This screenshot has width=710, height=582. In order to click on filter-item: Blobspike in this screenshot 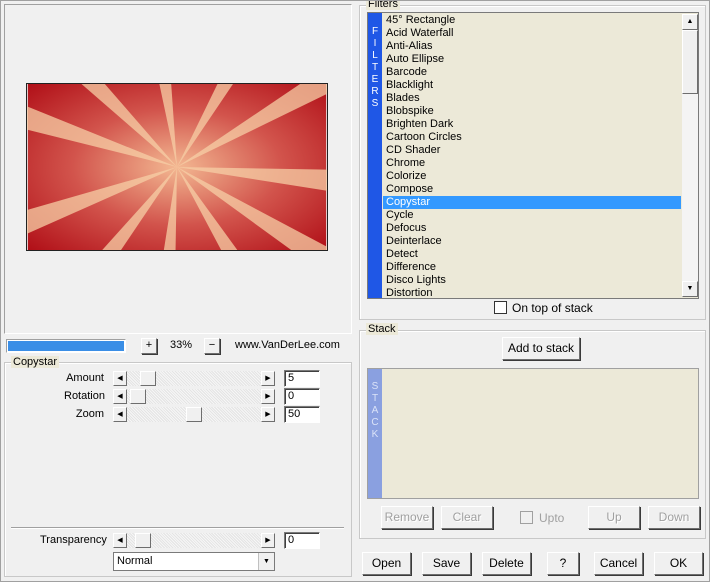, I will do `click(532, 111)`.